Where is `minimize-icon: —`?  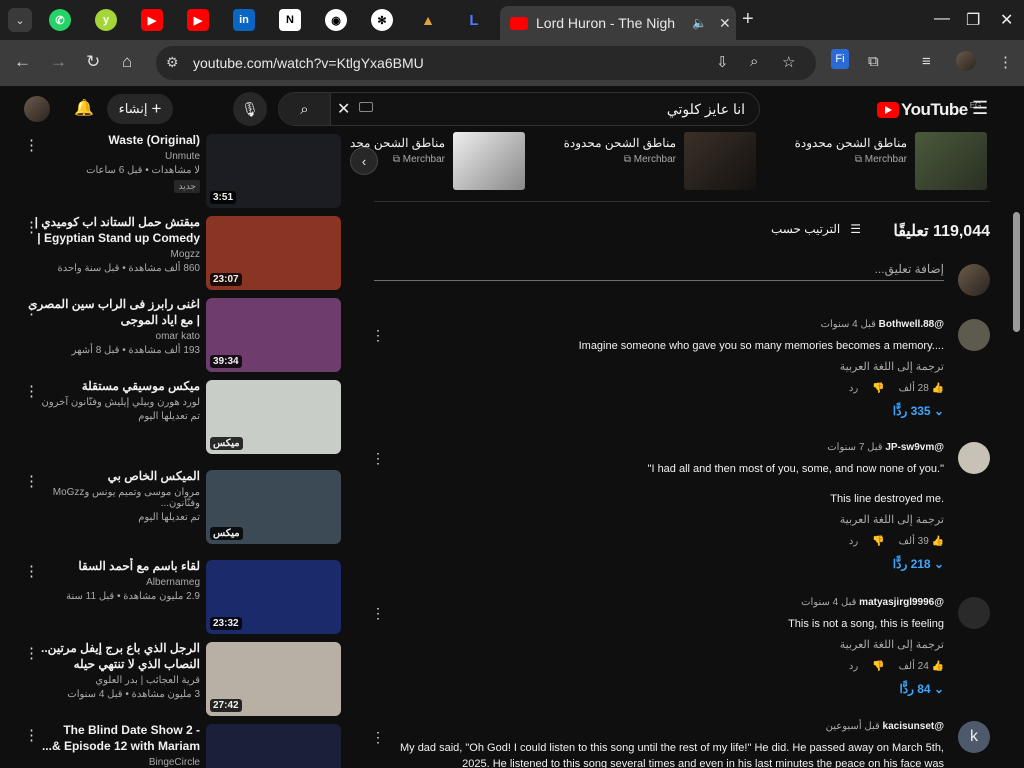 minimize-icon: — is located at coordinates (942, 19).